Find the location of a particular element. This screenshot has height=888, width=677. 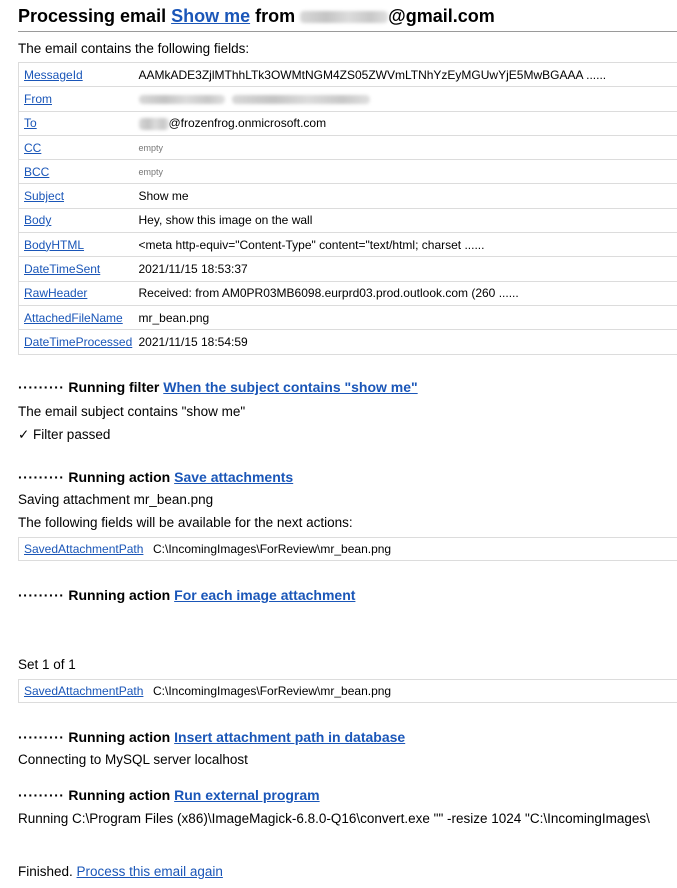

table-row: Subject Show me is located at coordinates (347, 196).